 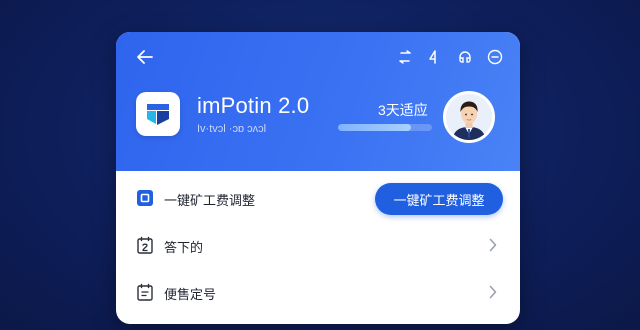 What do you see at coordinates (375, 127) in the screenshot?
I see `progress-fill` at bounding box center [375, 127].